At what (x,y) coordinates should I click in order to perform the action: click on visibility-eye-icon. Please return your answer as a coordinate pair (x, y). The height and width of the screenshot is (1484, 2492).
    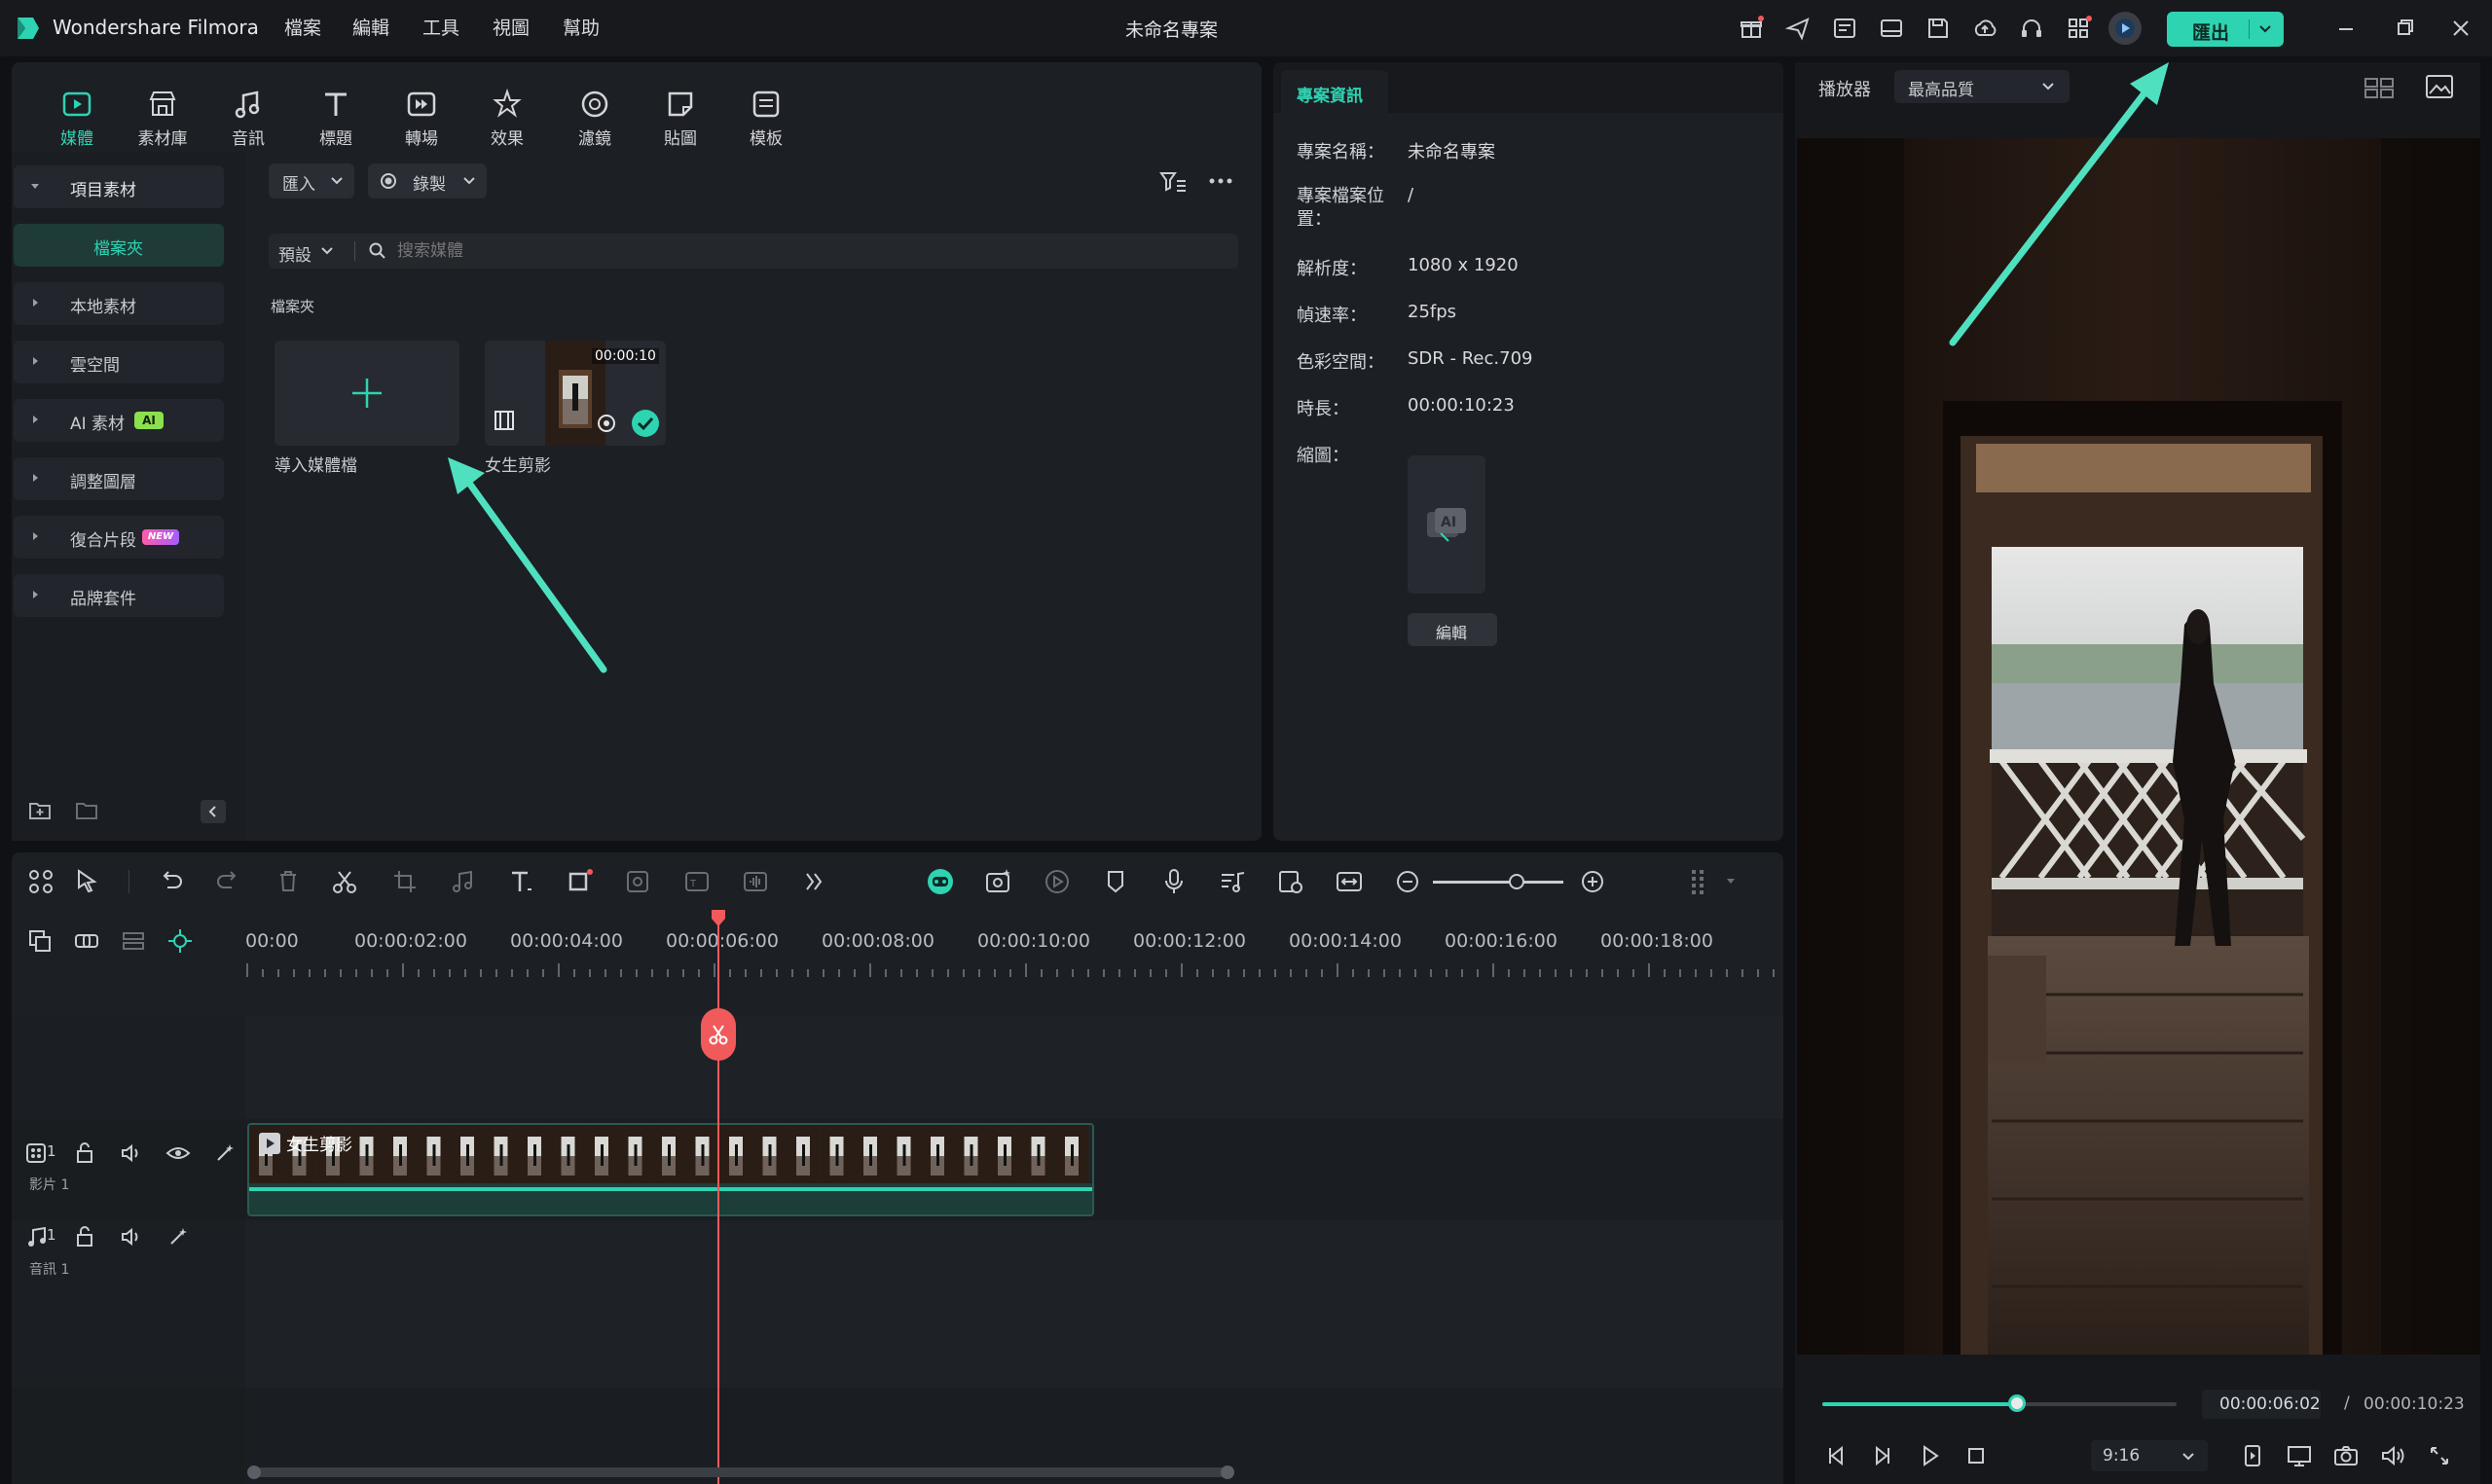
    Looking at the image, I should click on (178, 1153).